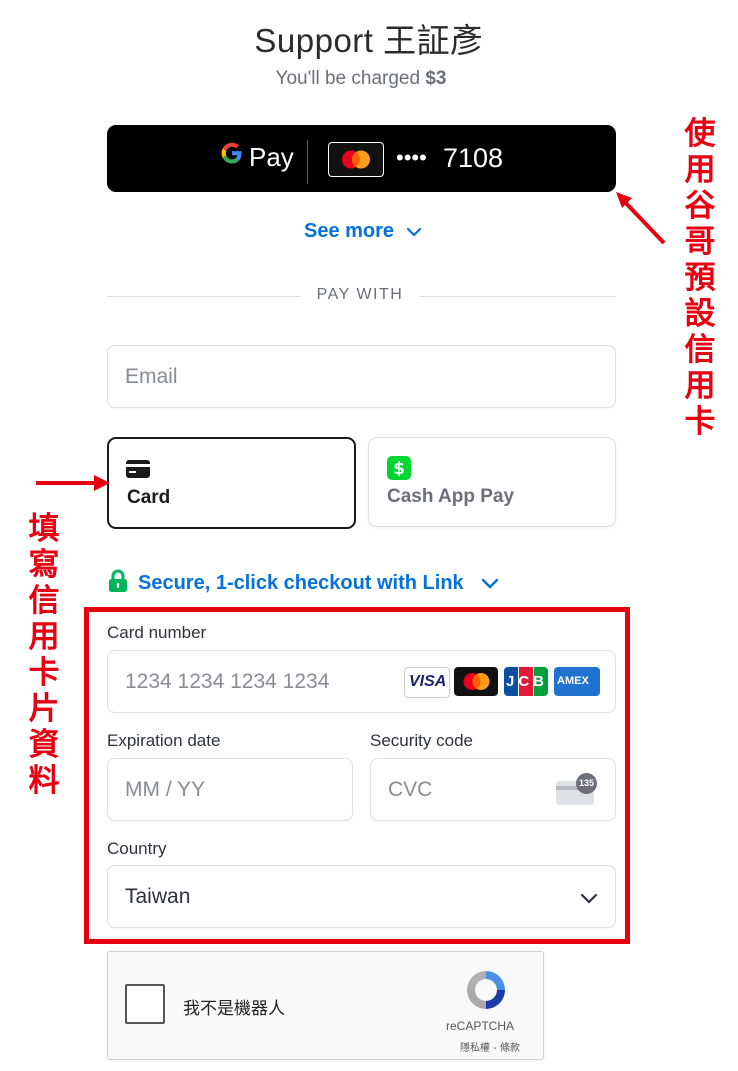 This screenshot has height=1071, width=738. What do you see at coordinates (473, 158) in the screenshot?
I see `card-last4: 7108` at bounding box center [473, 158].